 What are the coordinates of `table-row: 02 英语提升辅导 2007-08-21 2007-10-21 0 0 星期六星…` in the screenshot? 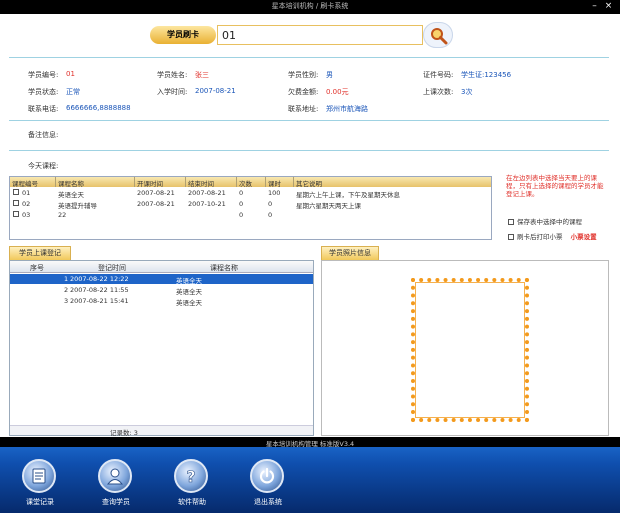 It's located at (250, 204).